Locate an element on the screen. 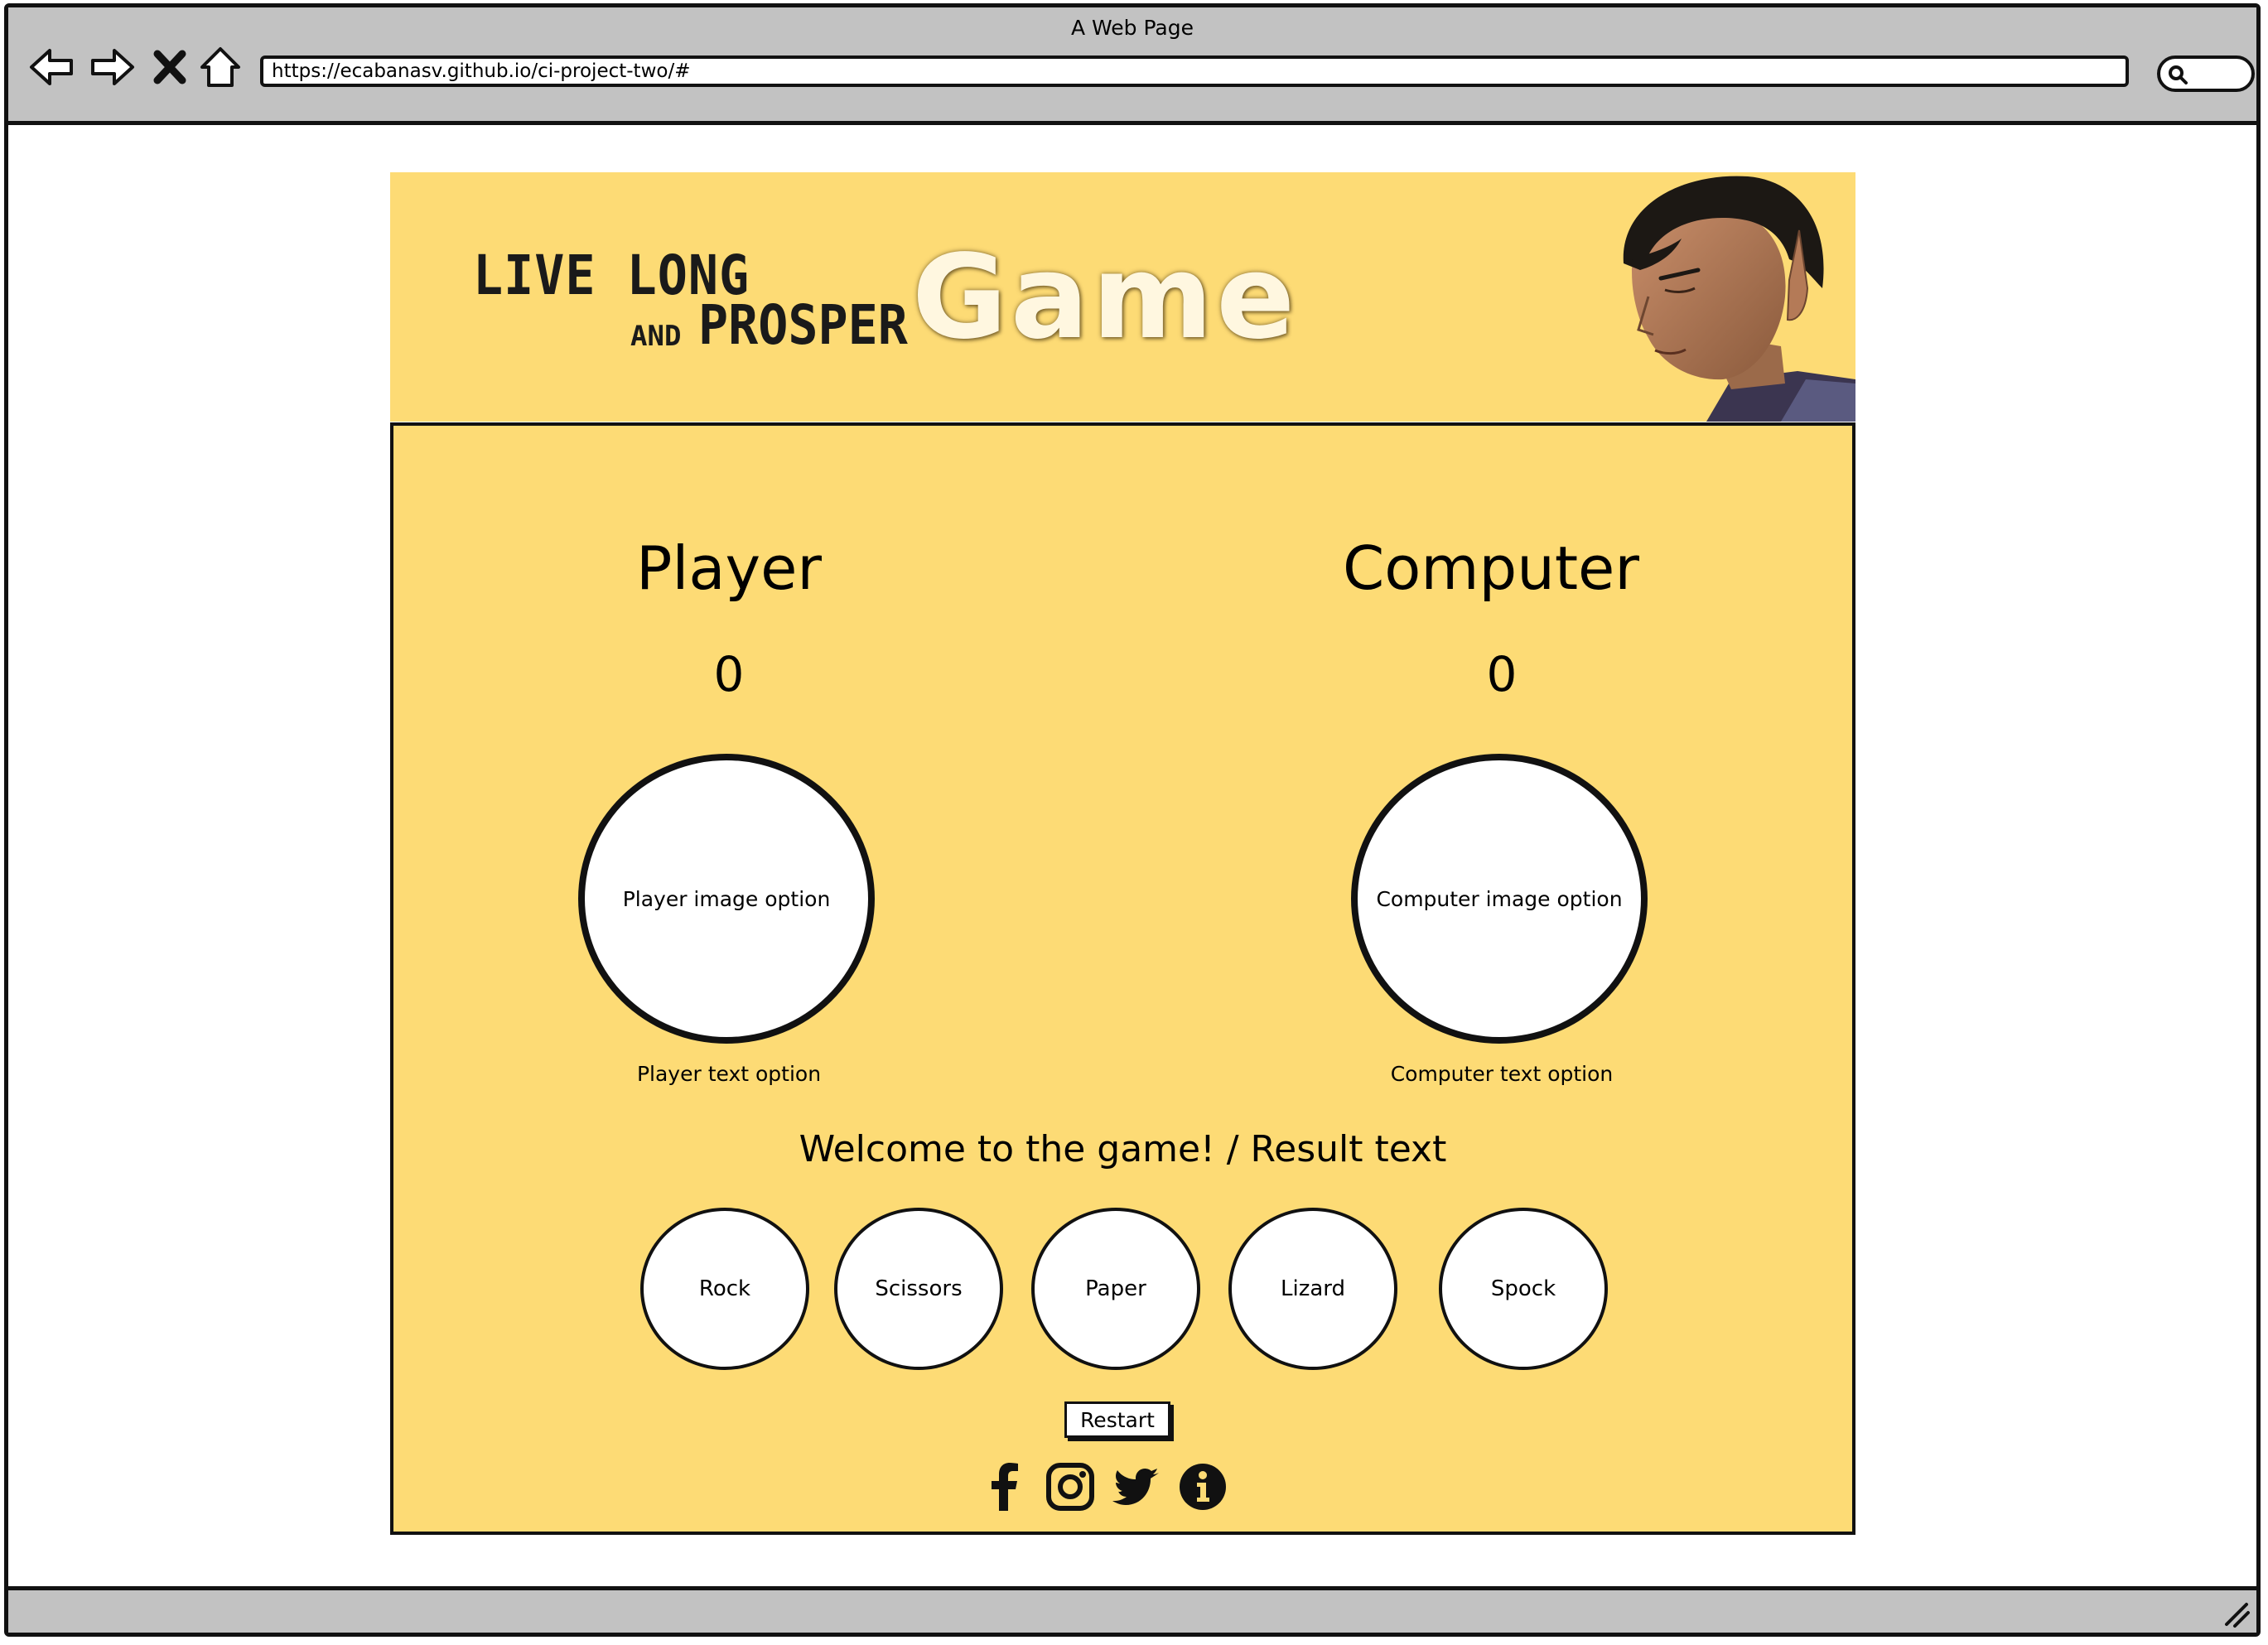 The width and height of the screenshot is (2268, 1645). computer-score: 0 is located at coordinates (1502, 674).